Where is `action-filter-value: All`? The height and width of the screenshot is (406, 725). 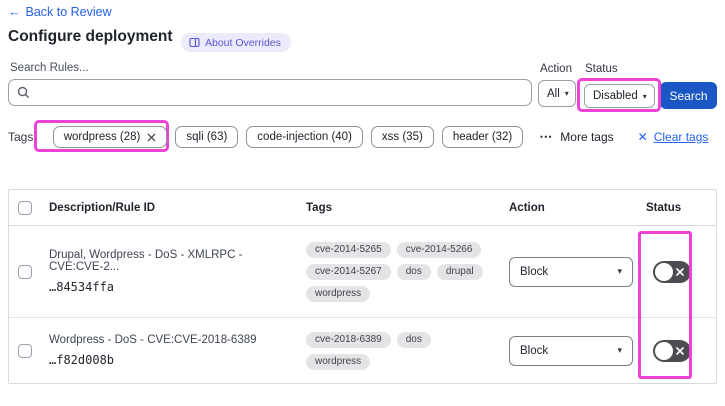
action-filter-value: All is located at coordinates (553, 93).